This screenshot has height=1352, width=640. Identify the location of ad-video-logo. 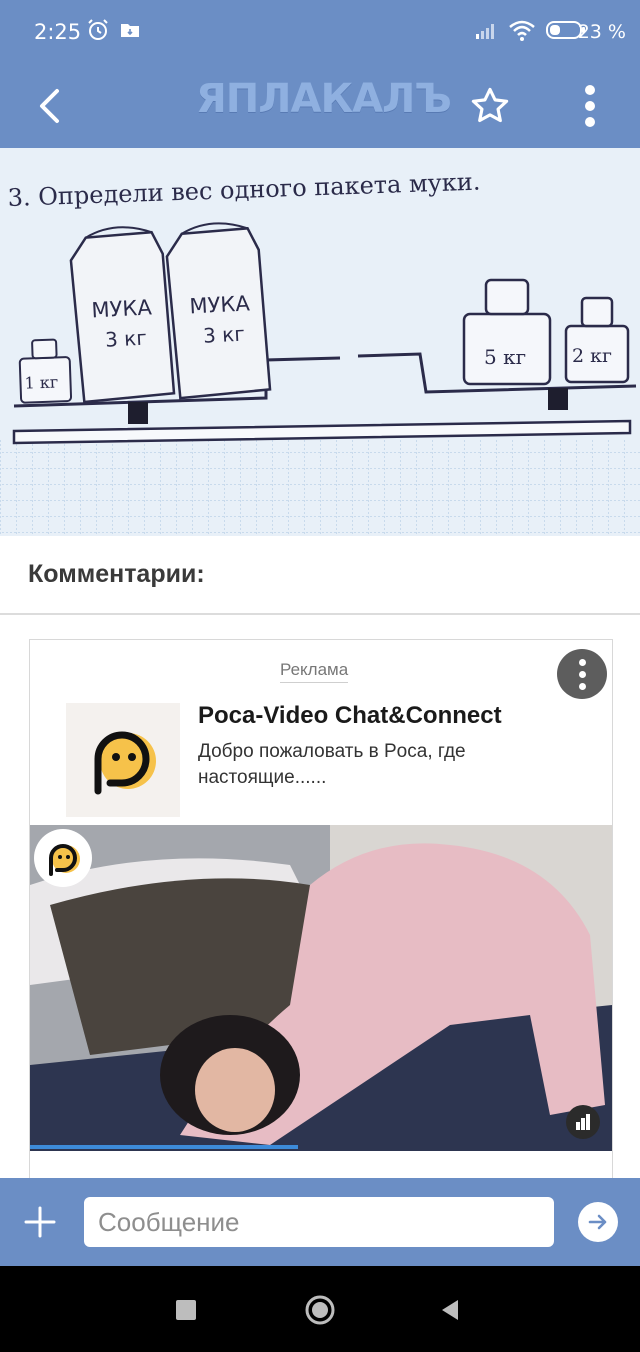
(63, 858).